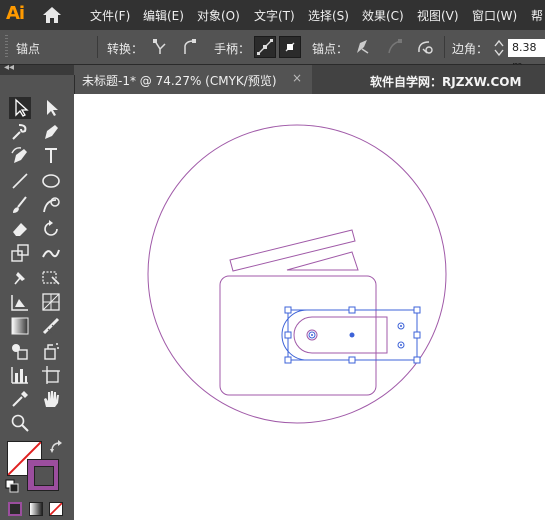 The height and width of the screenshot is (520, 545). I want to click on document-tab: 未标题-1* @ 74.27% (CMYK/预览) ×, so click(193, 79).